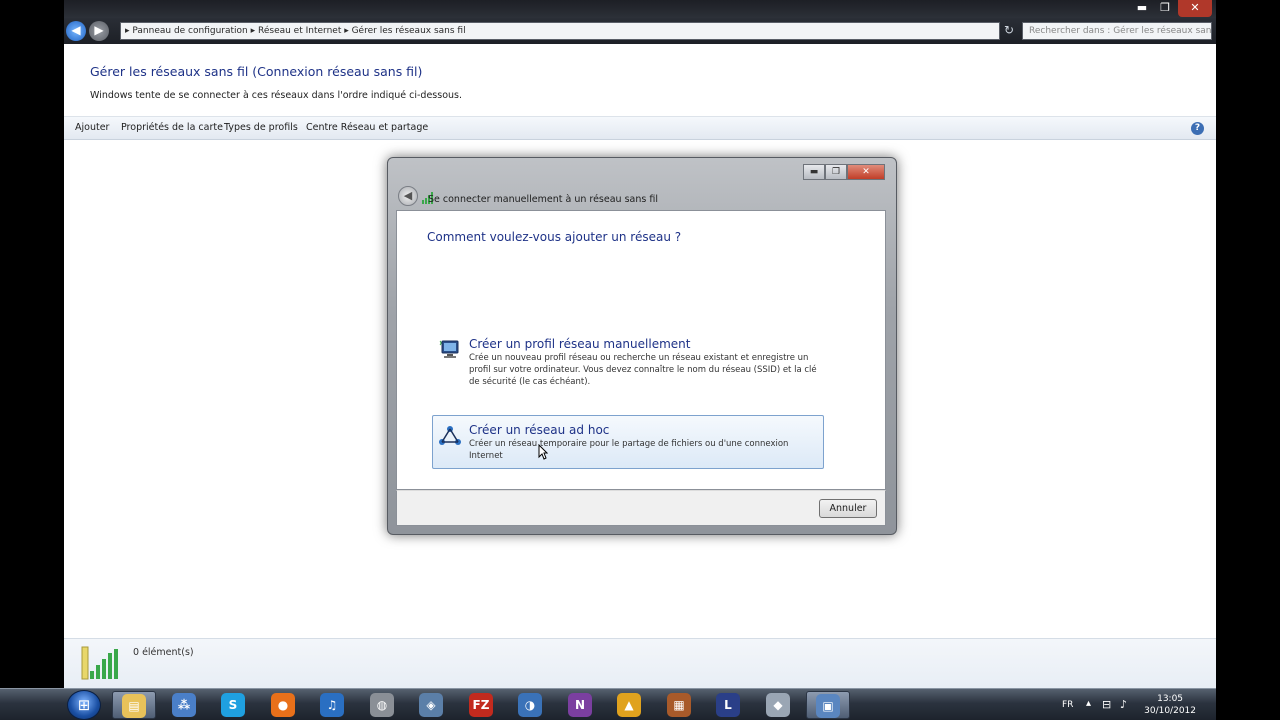 This screenshot has width=1280, height=720. I want to click on app-10-icon: N, so click(580, 705).